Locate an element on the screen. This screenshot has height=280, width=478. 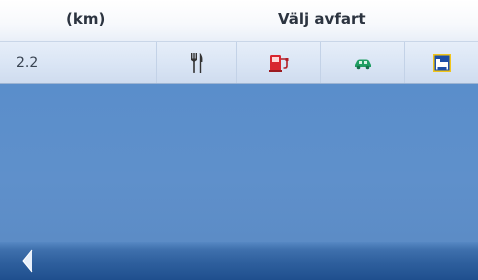
poi-cell-restaurant is located at coordinates (196, 62).